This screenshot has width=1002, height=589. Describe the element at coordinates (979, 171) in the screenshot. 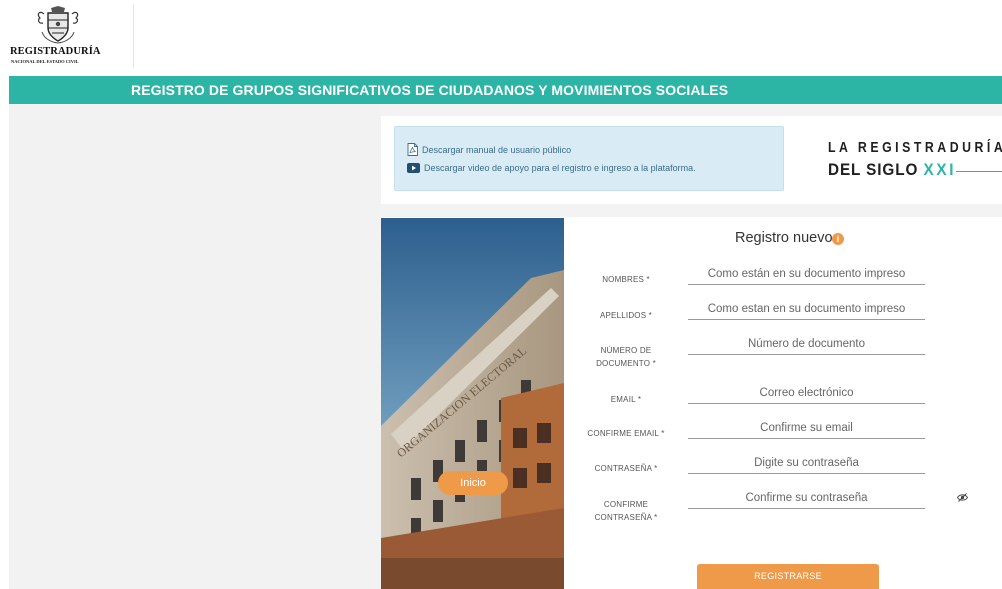

I see `brand-rule` at that location.